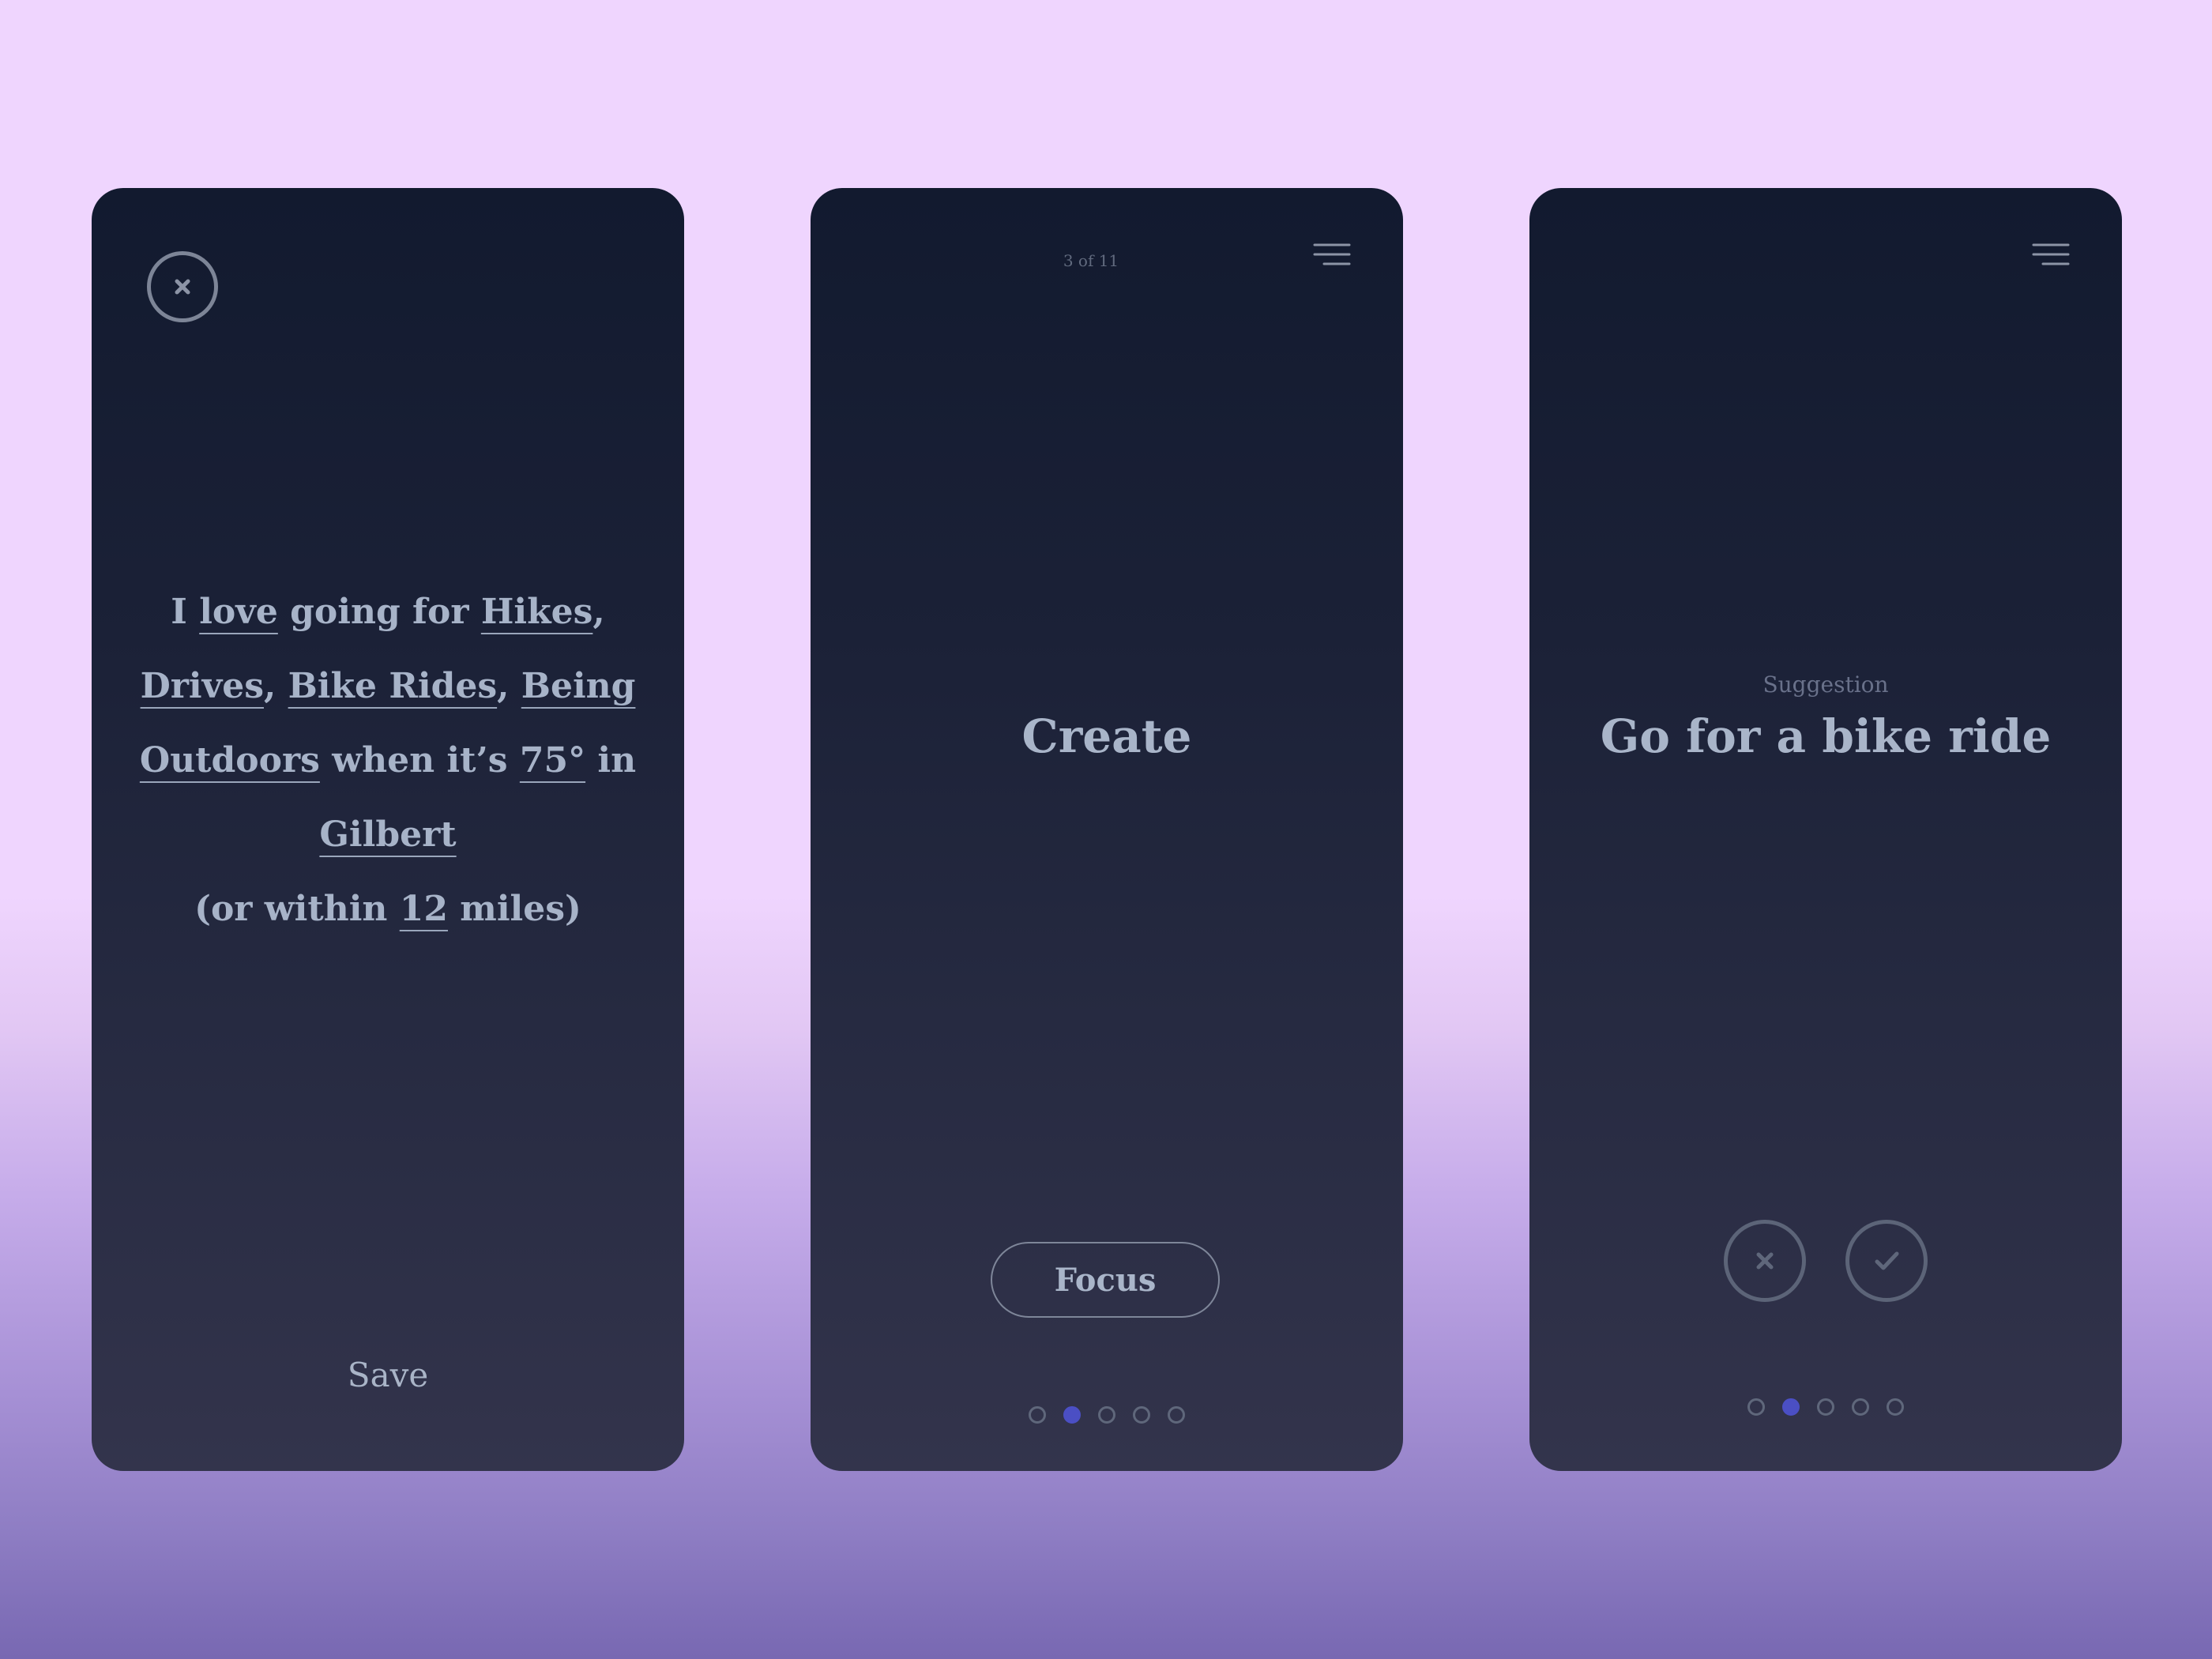 This screenshot has width=2212, height=1659. Describe the element at coordinates (1106, 736) in the screenshot. I see `category-title: Create` at that location.